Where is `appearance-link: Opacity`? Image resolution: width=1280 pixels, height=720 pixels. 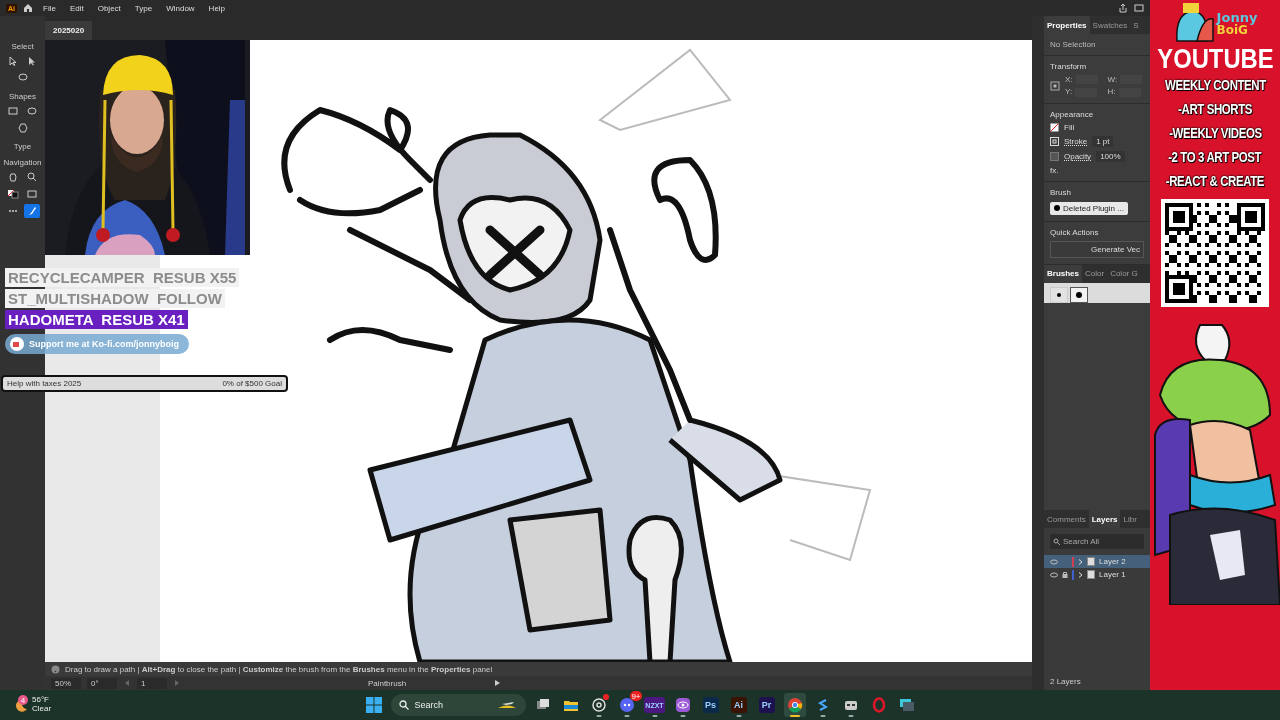 appearance-link: Opacity is located at coordinates (1078, 156).